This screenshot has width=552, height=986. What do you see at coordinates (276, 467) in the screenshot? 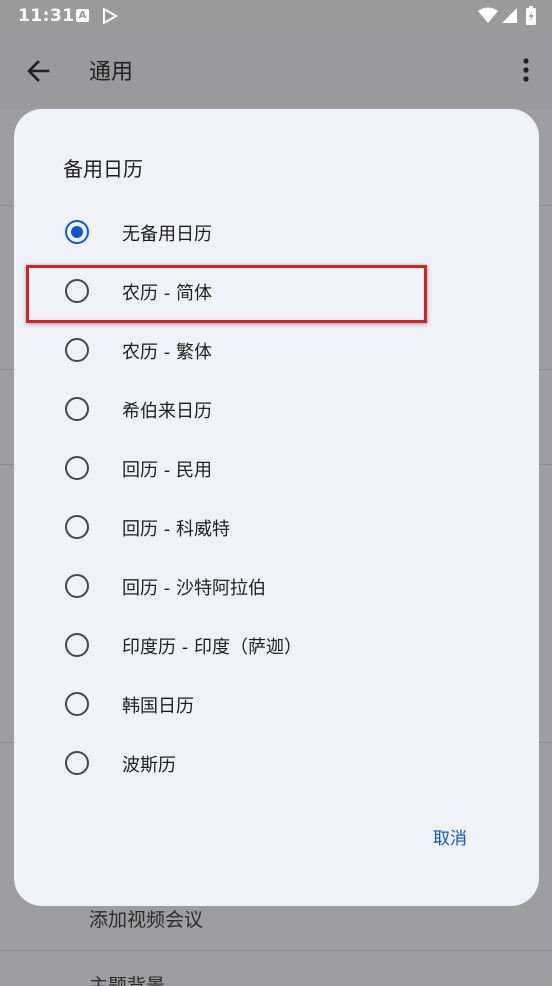
I see `option-hijri-civil: 回历 - 民用` at bounding box center [276, 467].